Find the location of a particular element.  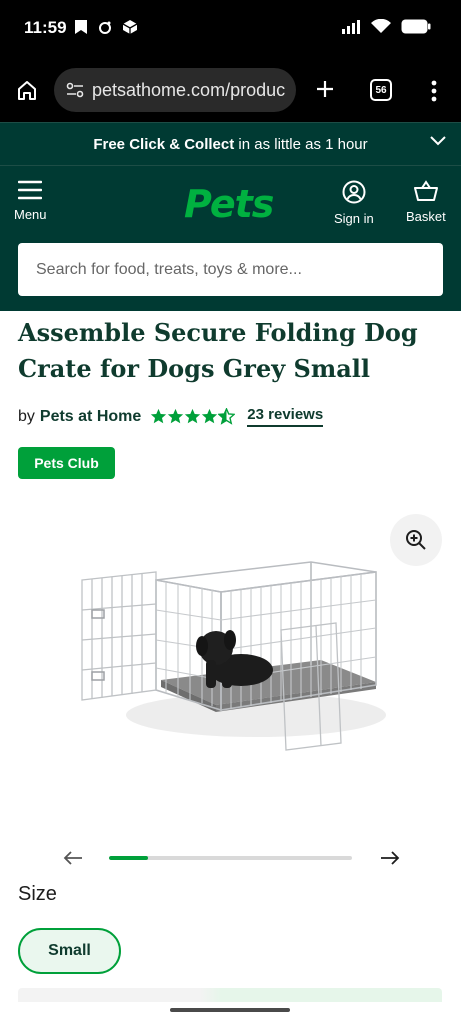

pets-logo: Pets is located at coordinates (229, 204).